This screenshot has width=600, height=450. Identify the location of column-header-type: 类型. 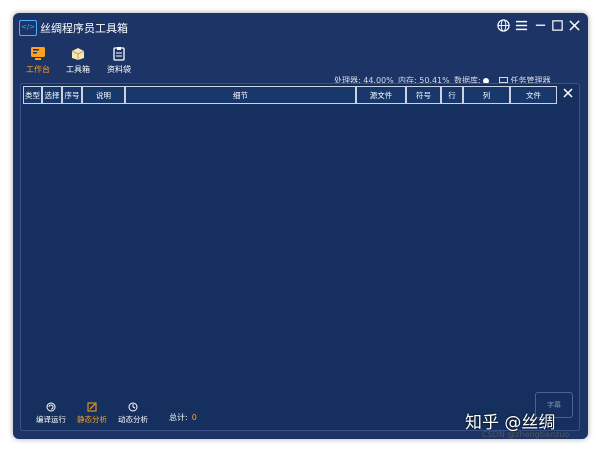
(32, 95).